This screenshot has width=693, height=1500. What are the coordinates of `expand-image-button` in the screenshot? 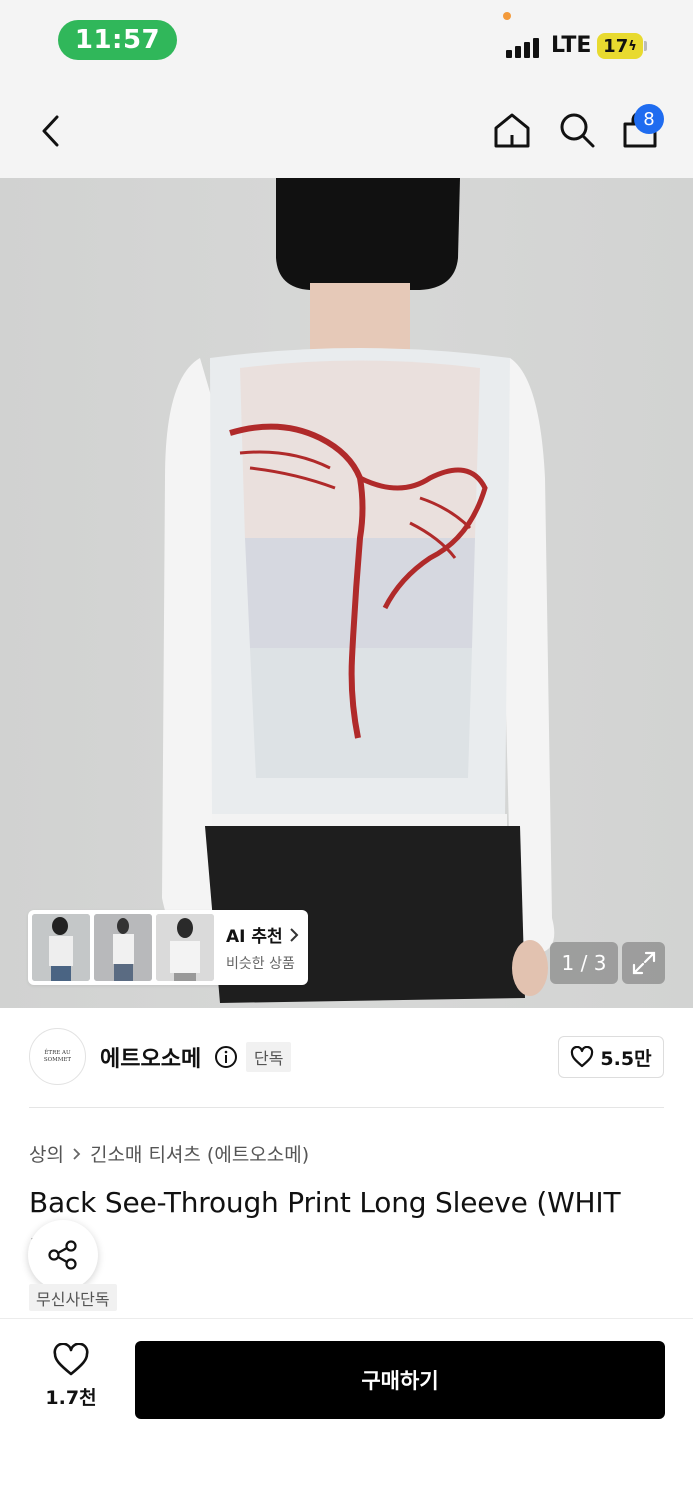 It's located at (643, 963).